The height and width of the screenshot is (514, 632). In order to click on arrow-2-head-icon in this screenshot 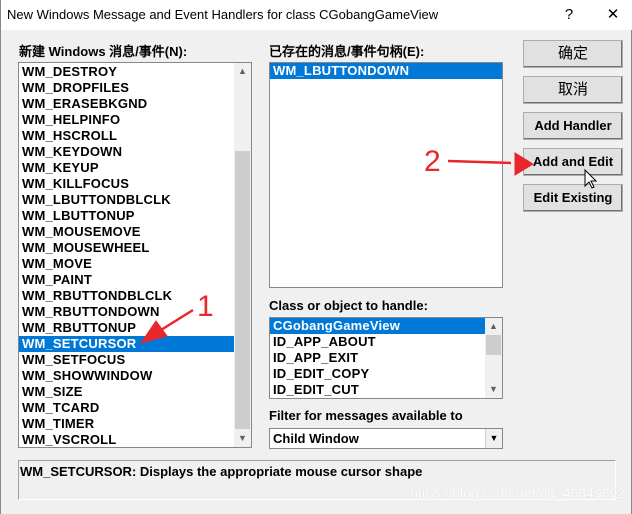, I will do `click(524, 164)`.